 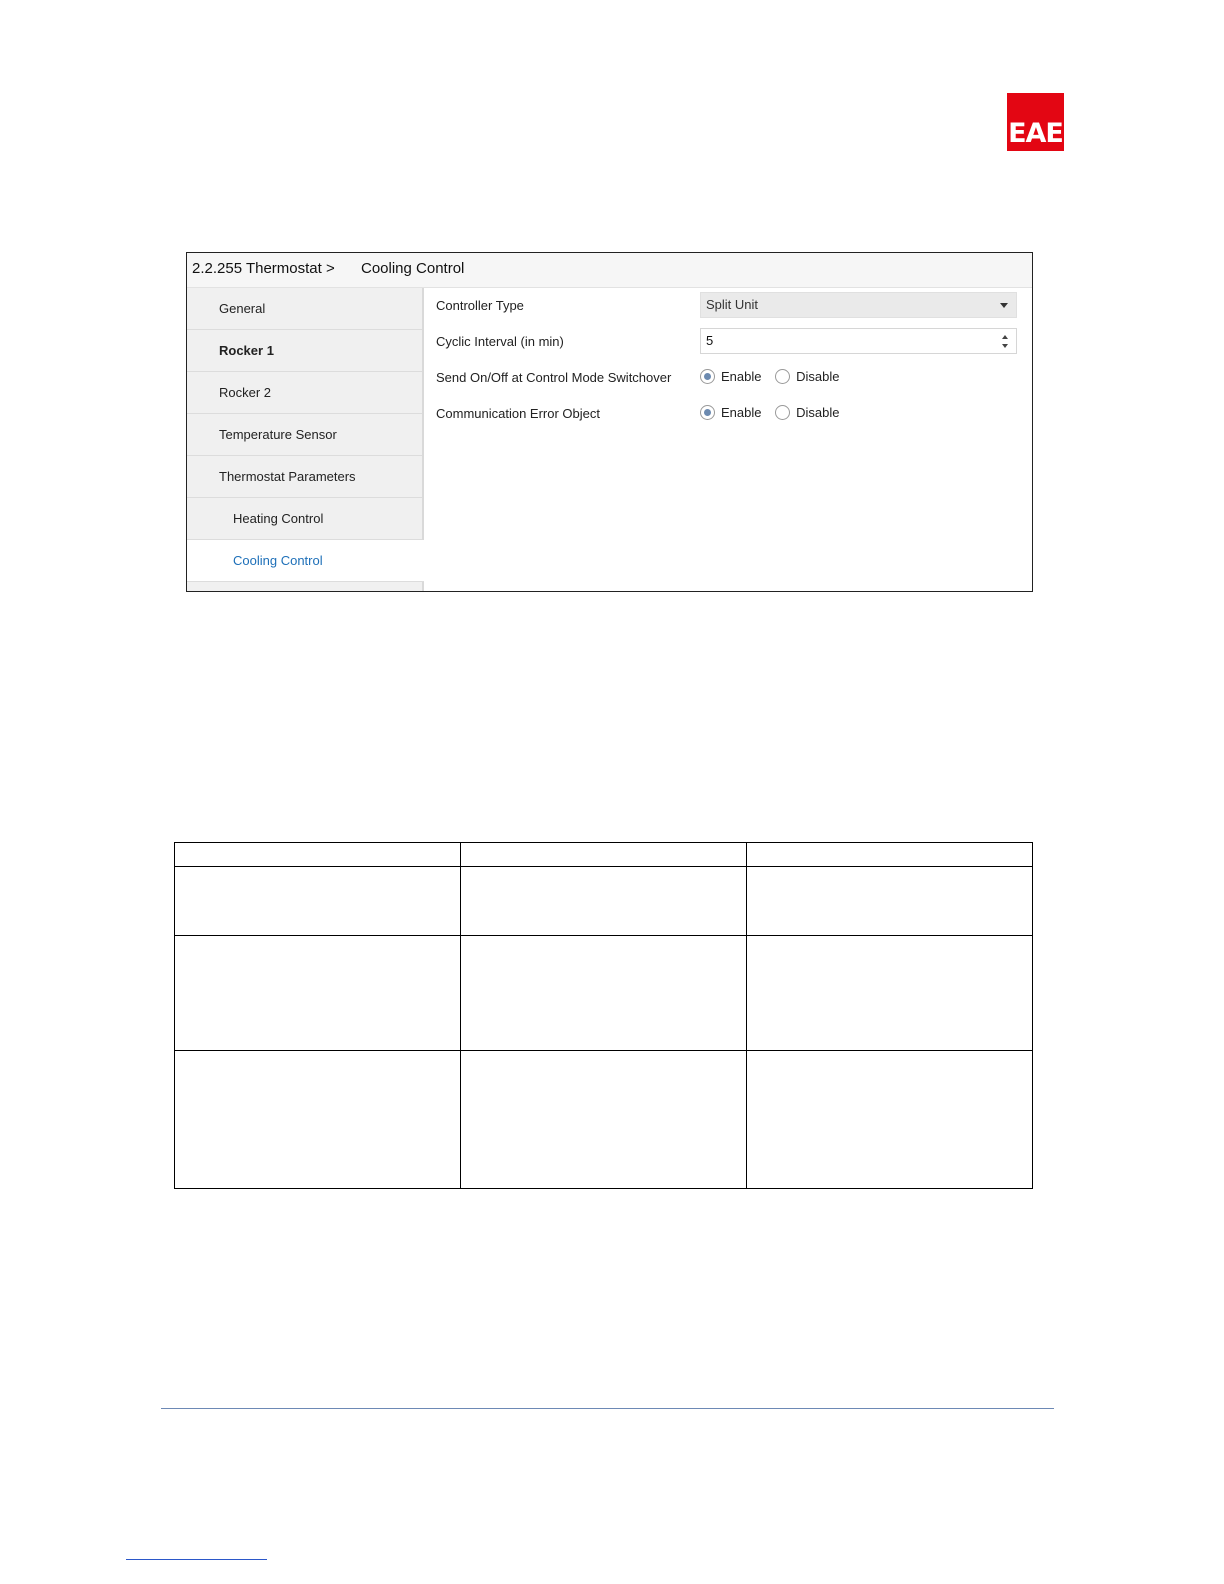 I want to click on controller-type-label: Controller Type, so click(x=480, y=305).